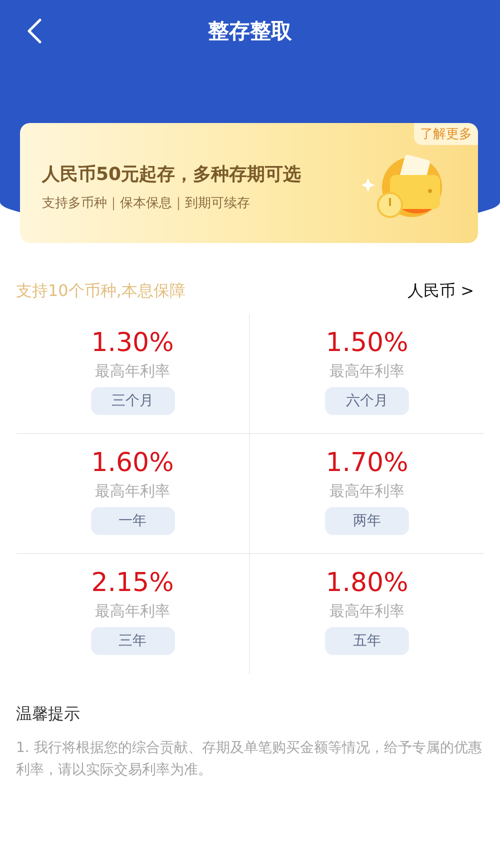 The width and height of the screenshot is (500, 843). I want to click on banner-headline: 人民币50元起存，多种存期可选, so click(172, 174).